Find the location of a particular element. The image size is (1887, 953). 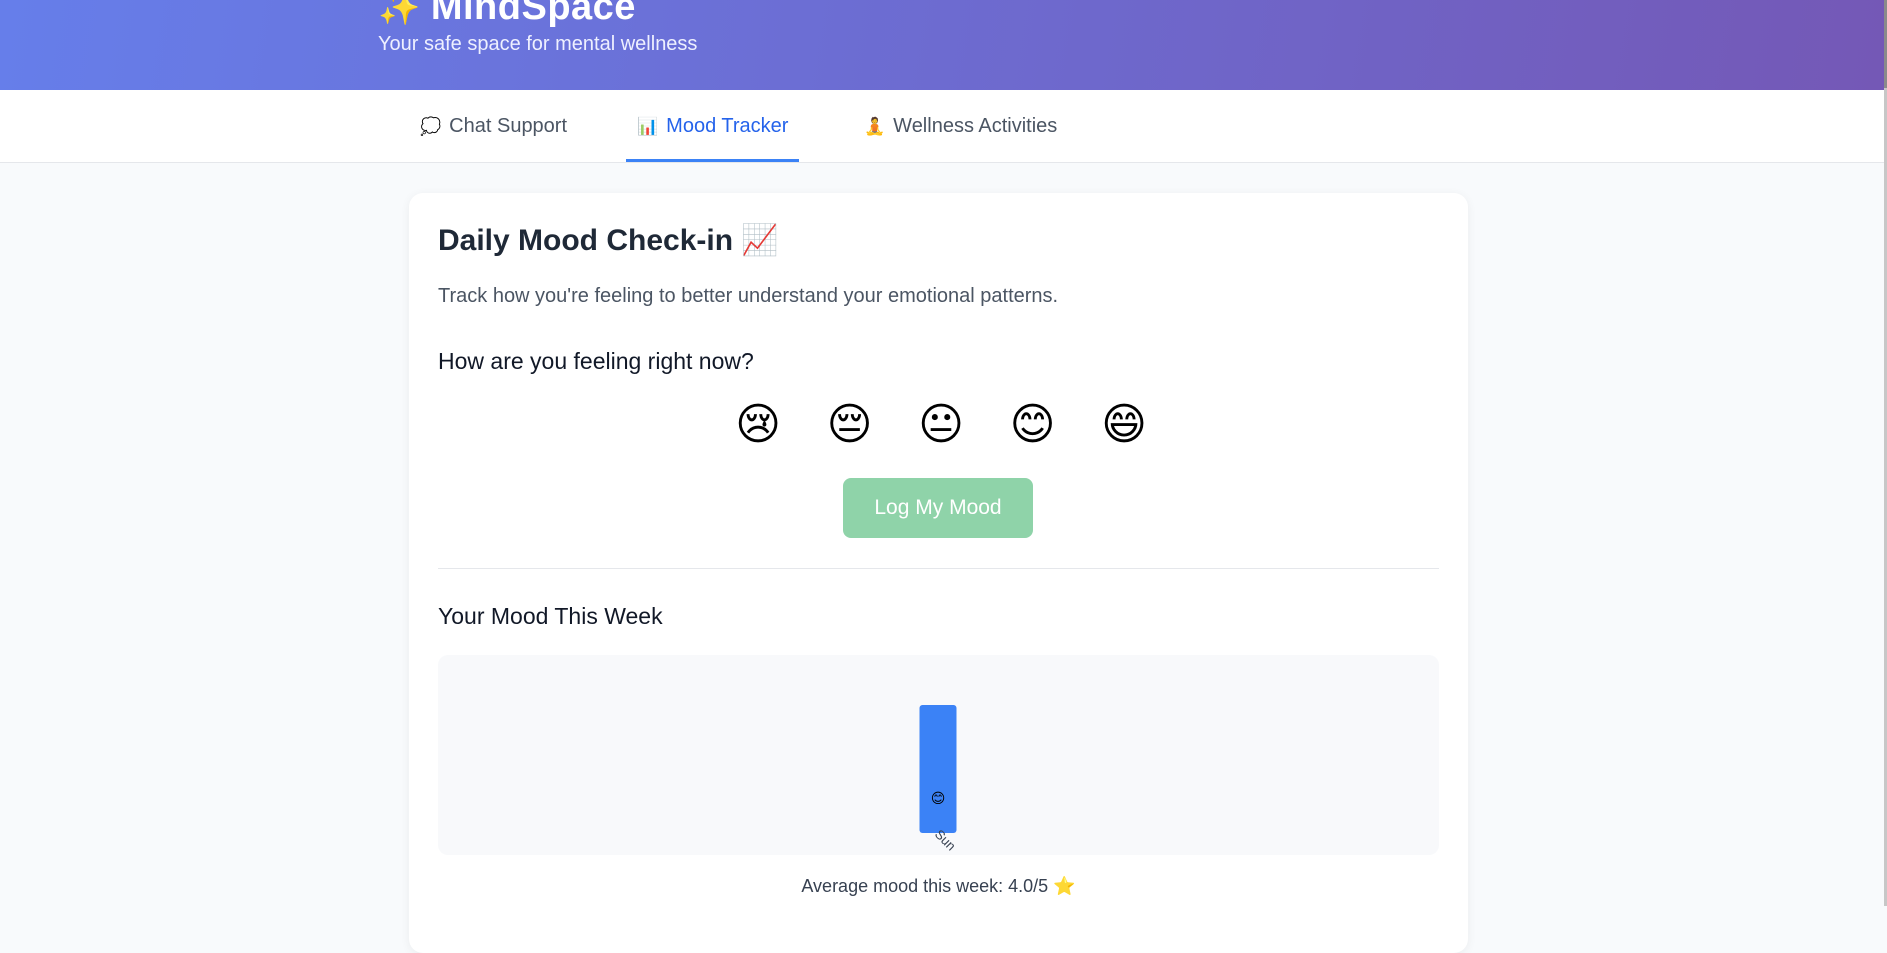

tab-label: Mood Tracker is located at coordinates (727, 126).